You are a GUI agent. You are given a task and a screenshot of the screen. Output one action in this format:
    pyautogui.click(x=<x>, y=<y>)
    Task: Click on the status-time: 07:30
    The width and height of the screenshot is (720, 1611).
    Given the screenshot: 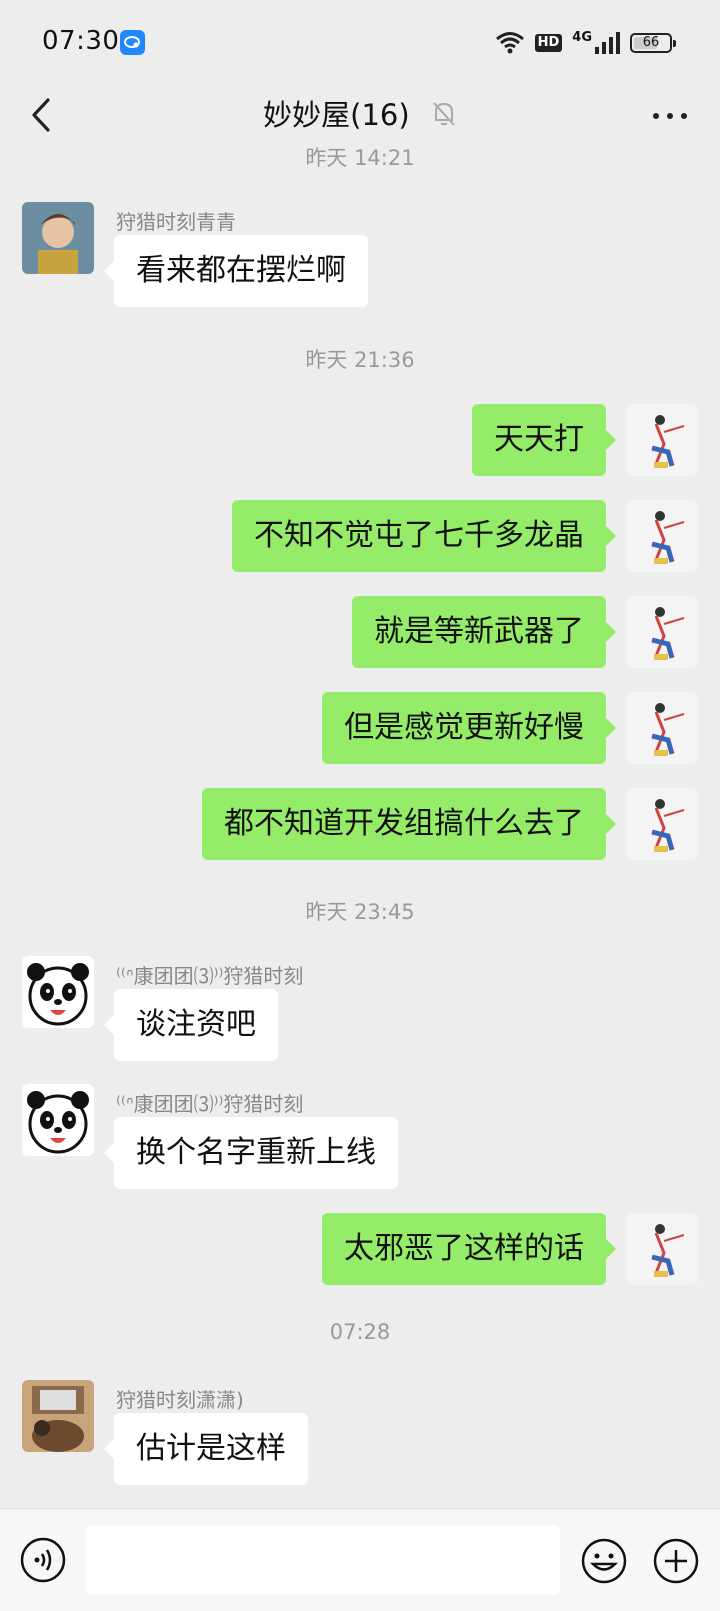 What is the action you would take?
    pyautogui.click(x=81, y=41)
    